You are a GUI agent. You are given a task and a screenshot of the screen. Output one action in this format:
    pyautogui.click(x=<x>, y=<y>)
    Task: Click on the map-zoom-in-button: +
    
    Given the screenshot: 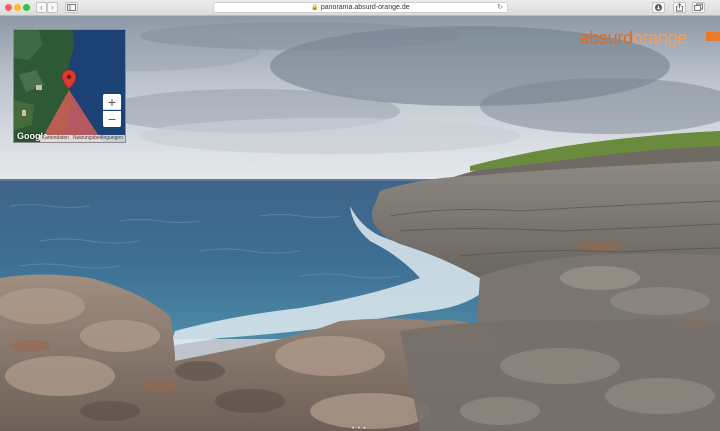 What is the action you would take?
    pyautogui.click(x=112, y=102)
    